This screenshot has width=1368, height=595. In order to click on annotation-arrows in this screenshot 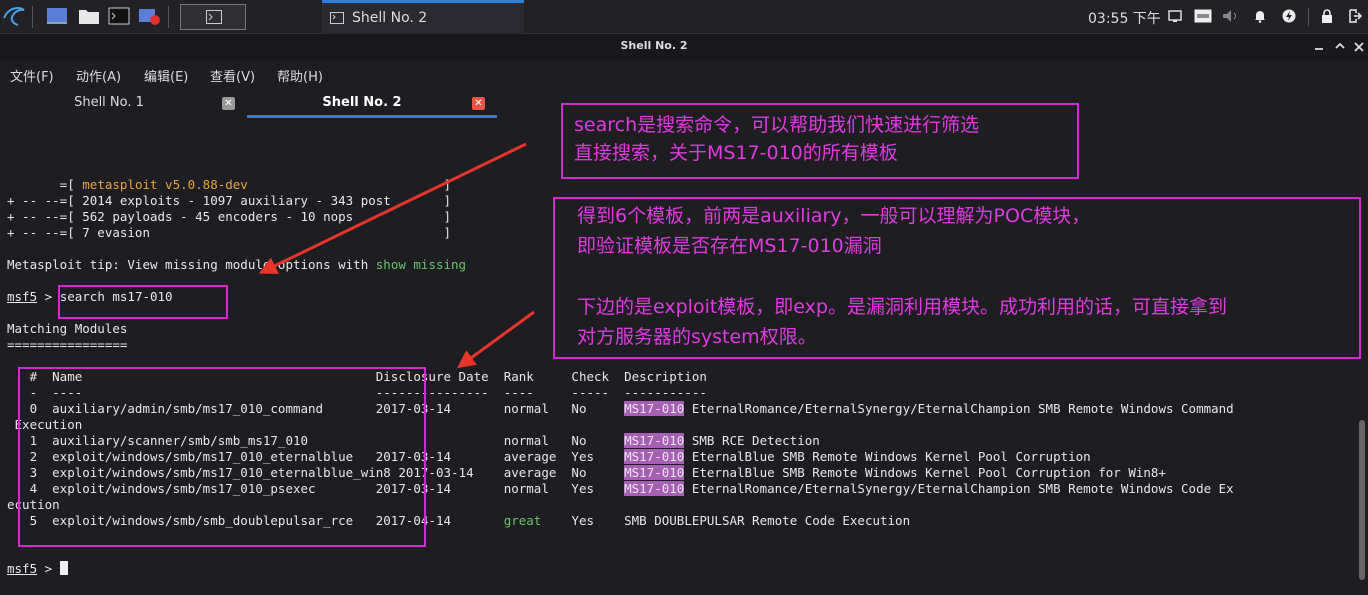, I will do `click(396, 255)`.